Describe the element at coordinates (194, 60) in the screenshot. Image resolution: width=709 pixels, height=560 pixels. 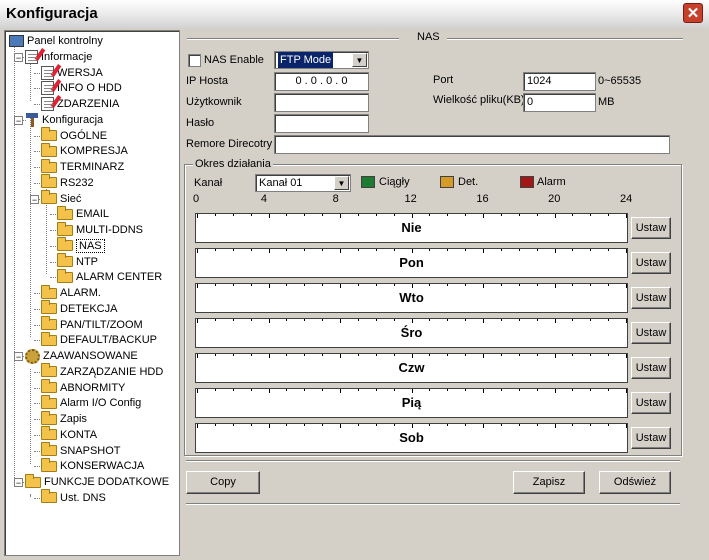
I see `nas-enable-checkbox` at that location.